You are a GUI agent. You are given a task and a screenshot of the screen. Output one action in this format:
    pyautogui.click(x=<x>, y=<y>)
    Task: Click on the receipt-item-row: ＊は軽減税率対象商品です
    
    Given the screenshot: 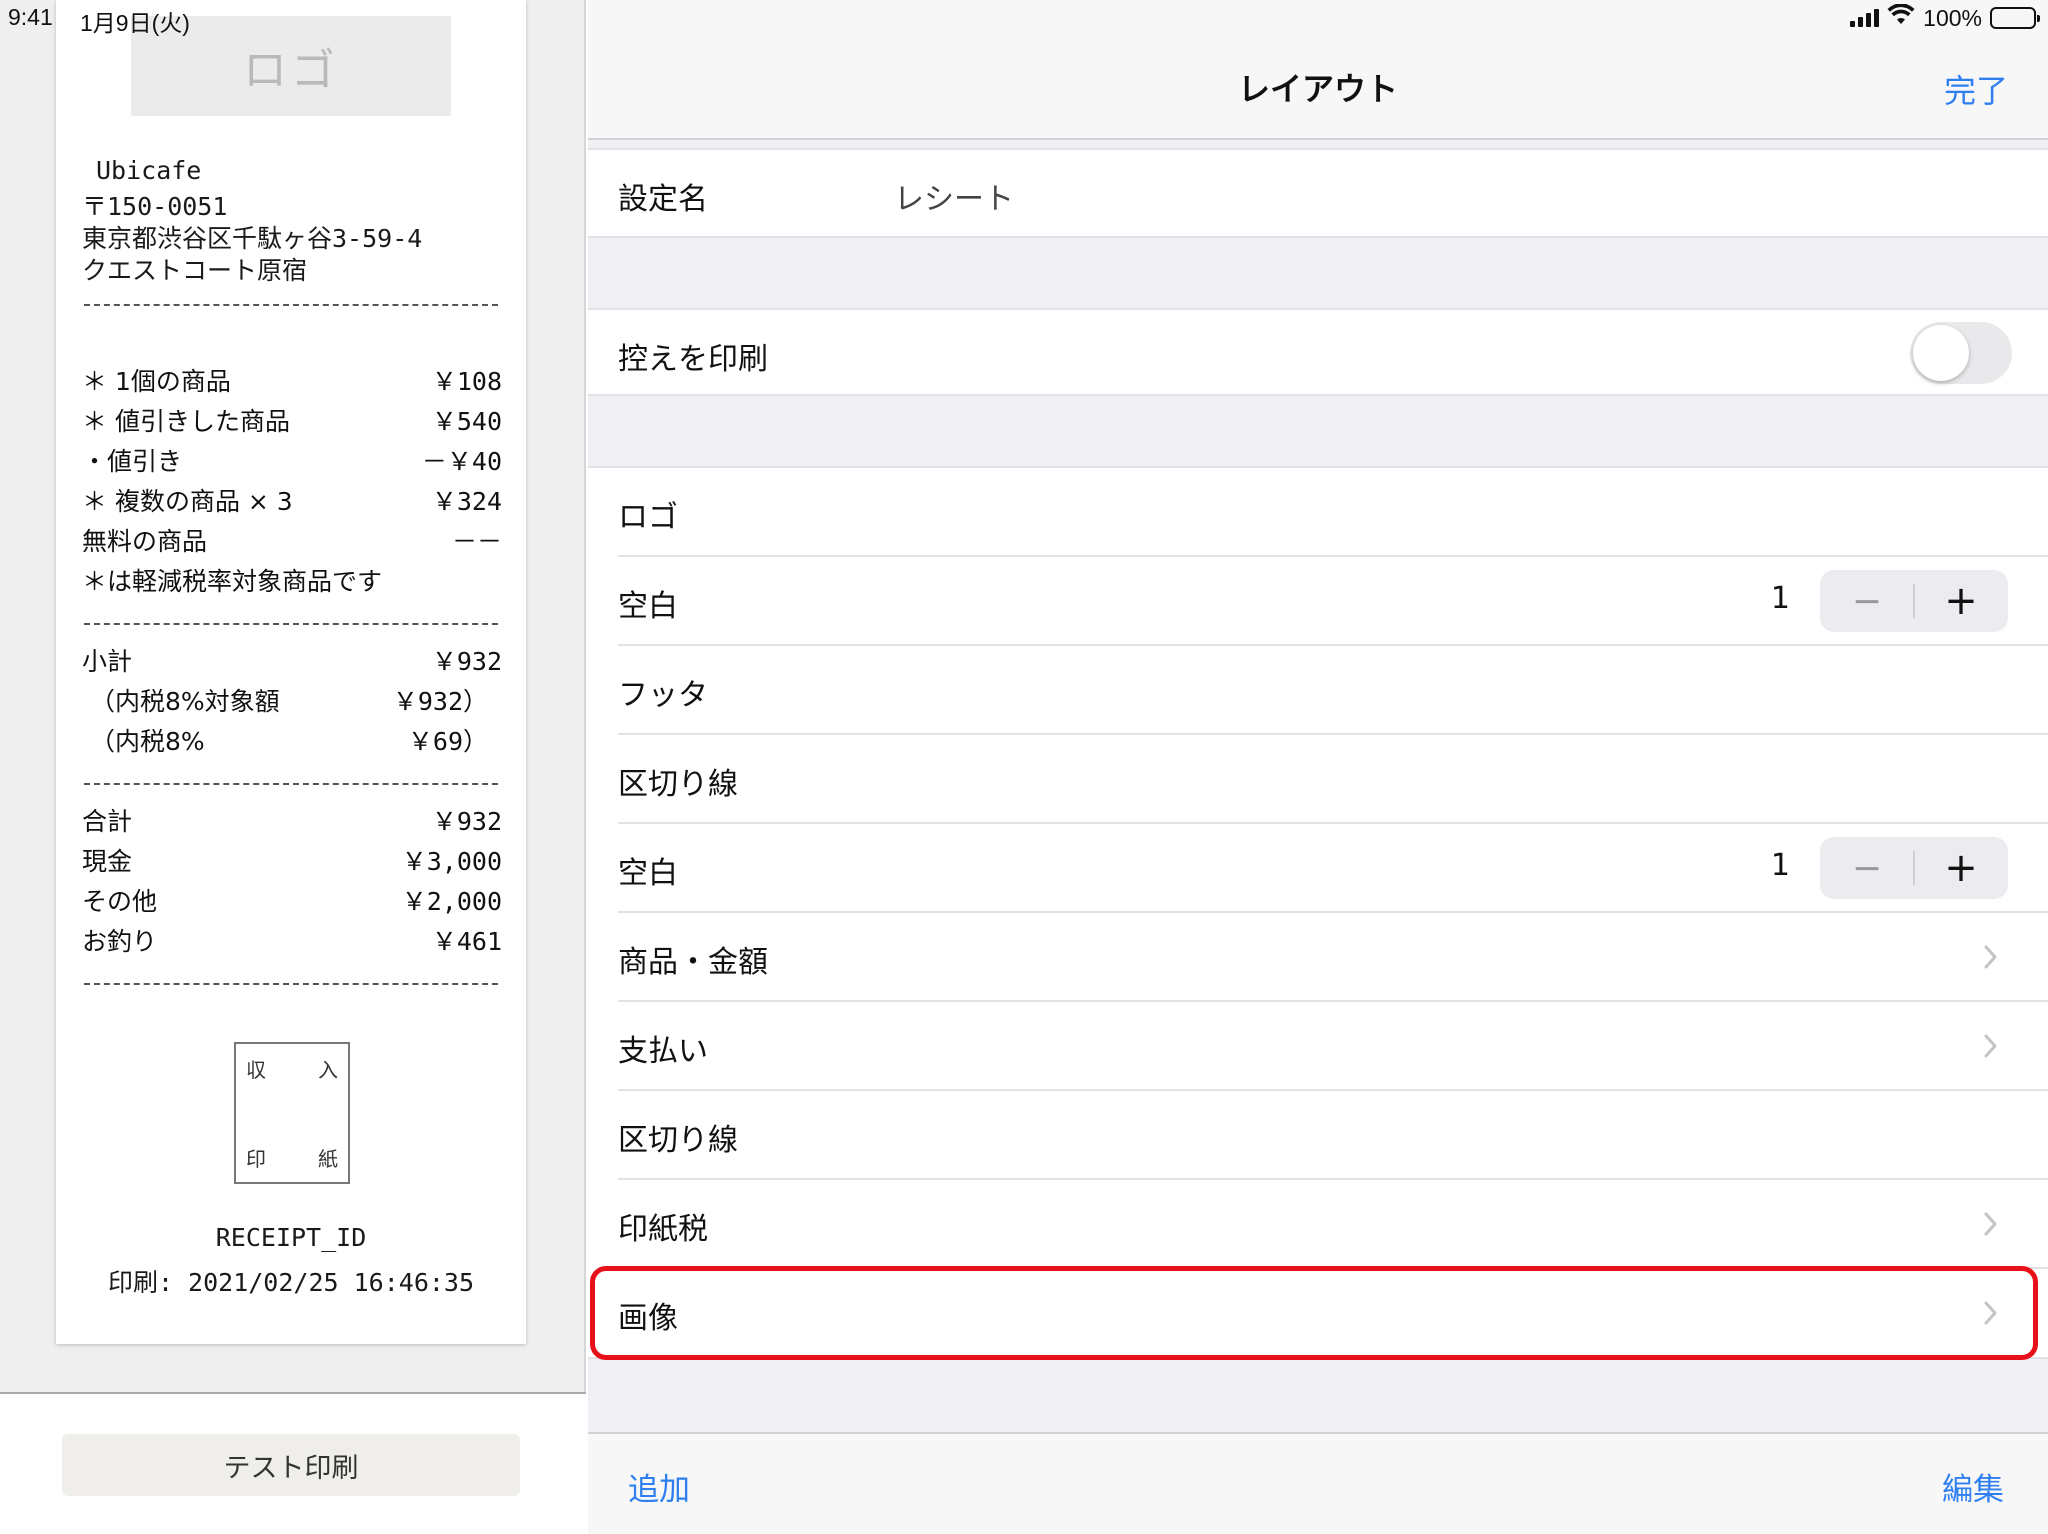 What is the action you would take?
    pyautogui.click(x=292, y=579)
    